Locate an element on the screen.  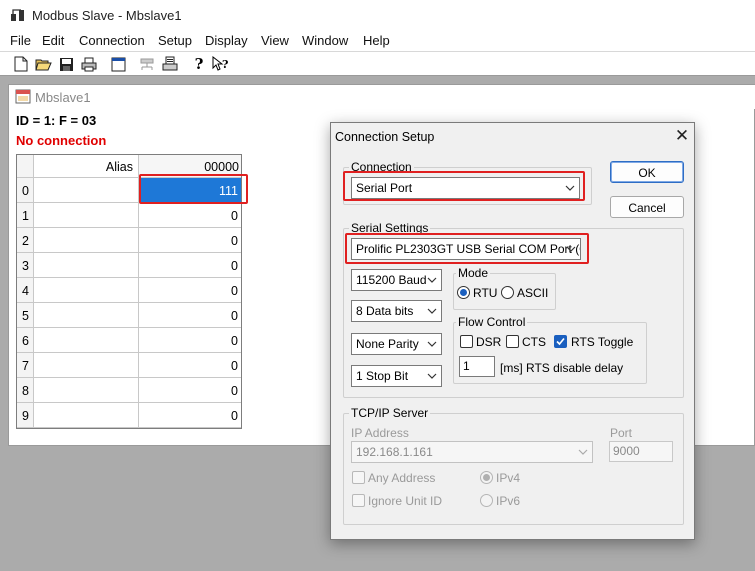
cts-label: CTS is located at coordinates (534, 342).